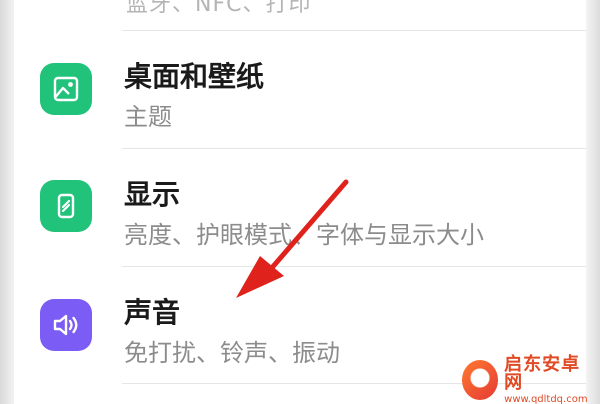 The image size is (600, 404). I want to click on item-title: 声音, so click(152, 312).